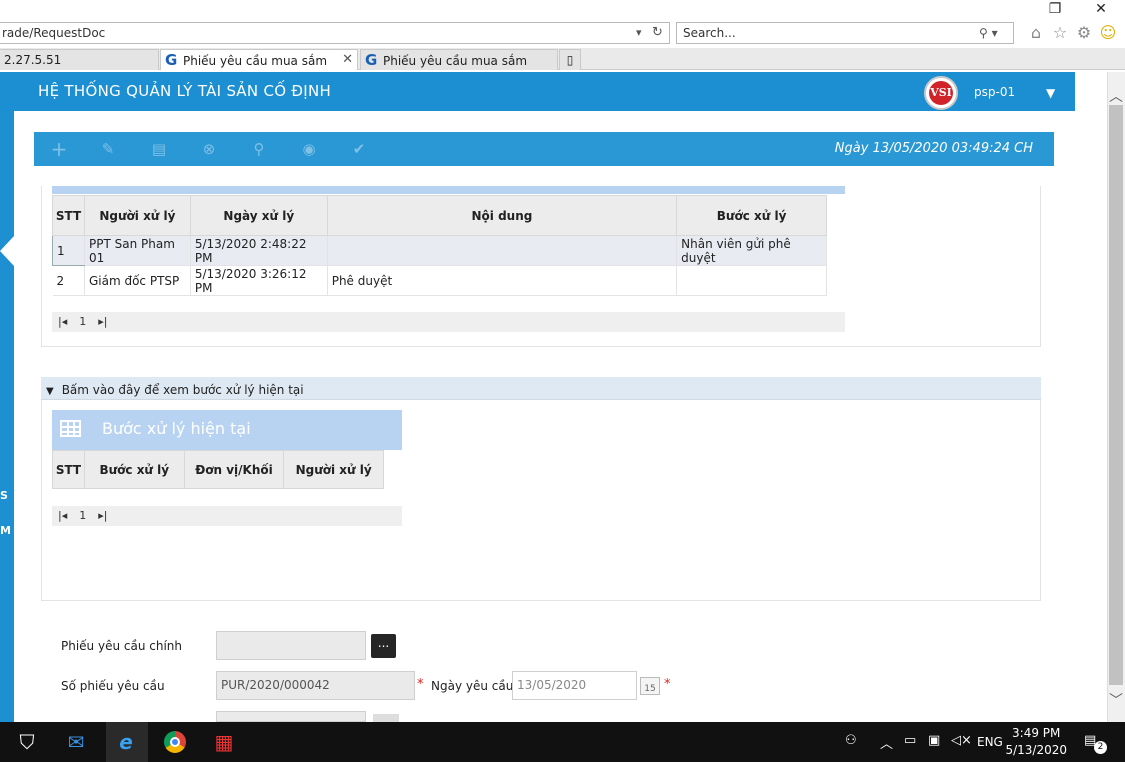 Image resolution: width=1125 pixels, height=762 pixels. I want to click on current-step-header: Bước xử lý hiện tại, so click(227, 430).